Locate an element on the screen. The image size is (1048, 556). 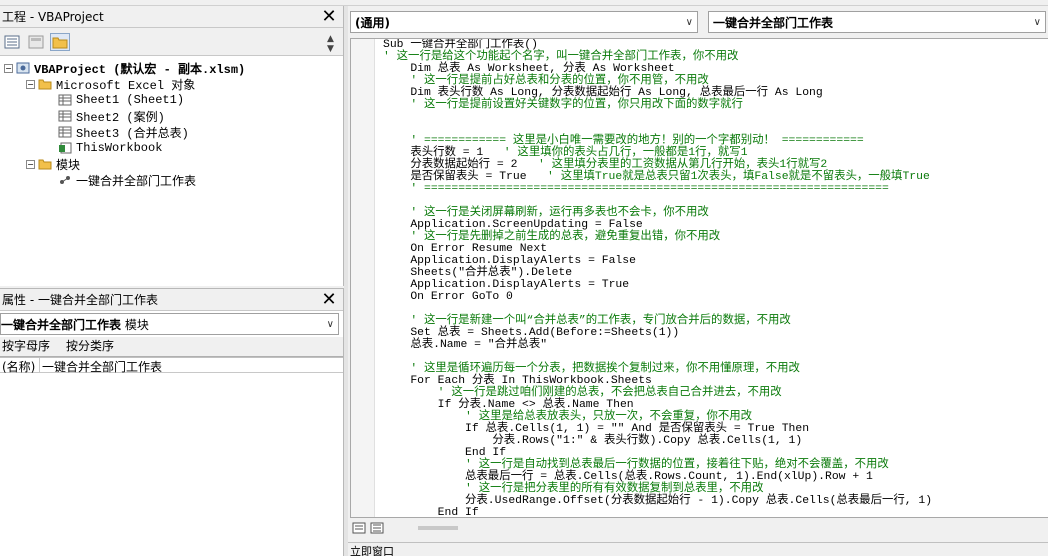
code-margin is located at coordinates (363, 278).